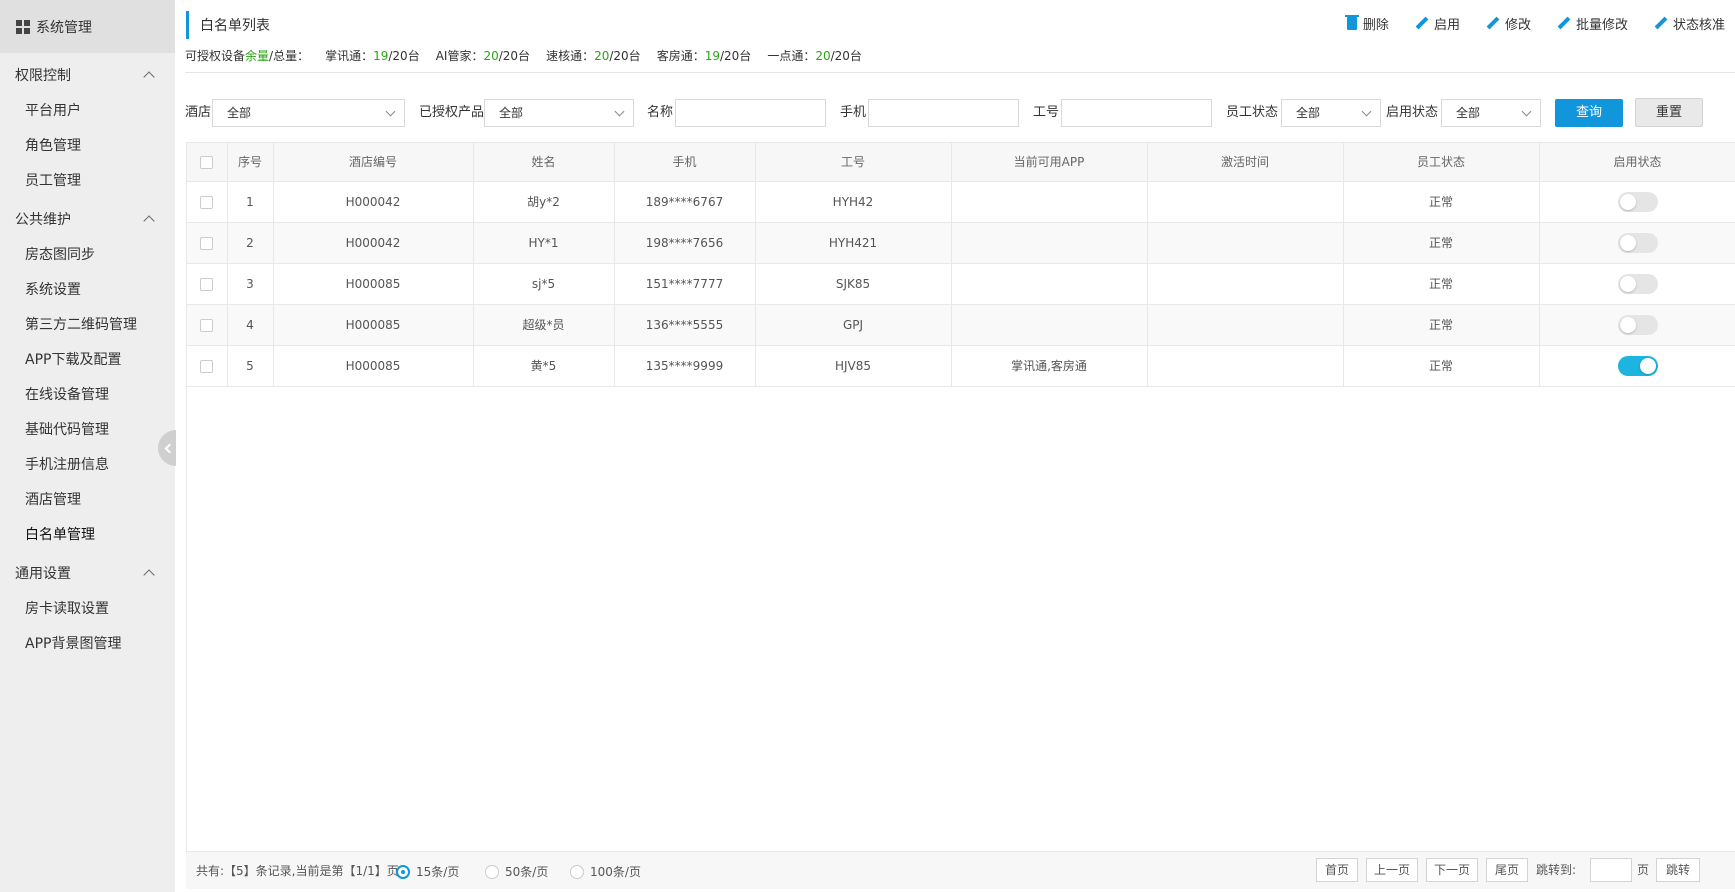 The width and height of the screenshot is (1735, 892). What do you see at coordinates (87, 288) in the screenshot?
I see `sidebar-item-system-settings: 系统设置` at bounding box center [87, 288].